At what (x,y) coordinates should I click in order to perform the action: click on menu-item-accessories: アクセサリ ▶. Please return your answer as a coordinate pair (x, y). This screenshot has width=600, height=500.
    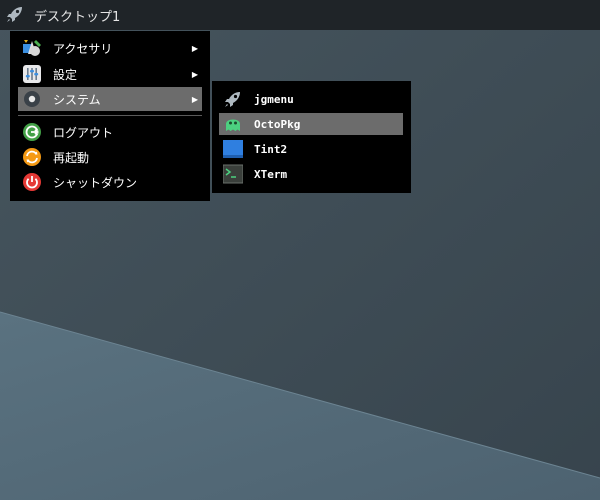
    Looking at the image, I should click on (110, 48).